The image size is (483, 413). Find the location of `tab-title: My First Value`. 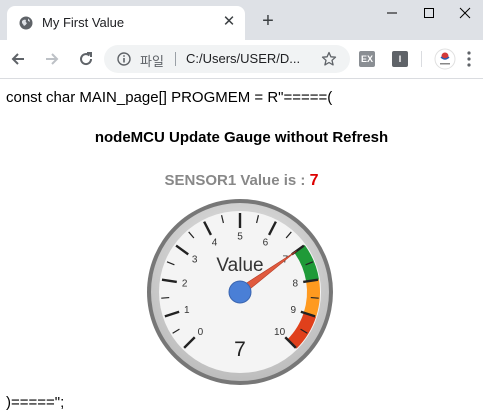

tab-title: My First Value is located at coordinates (83, 22).